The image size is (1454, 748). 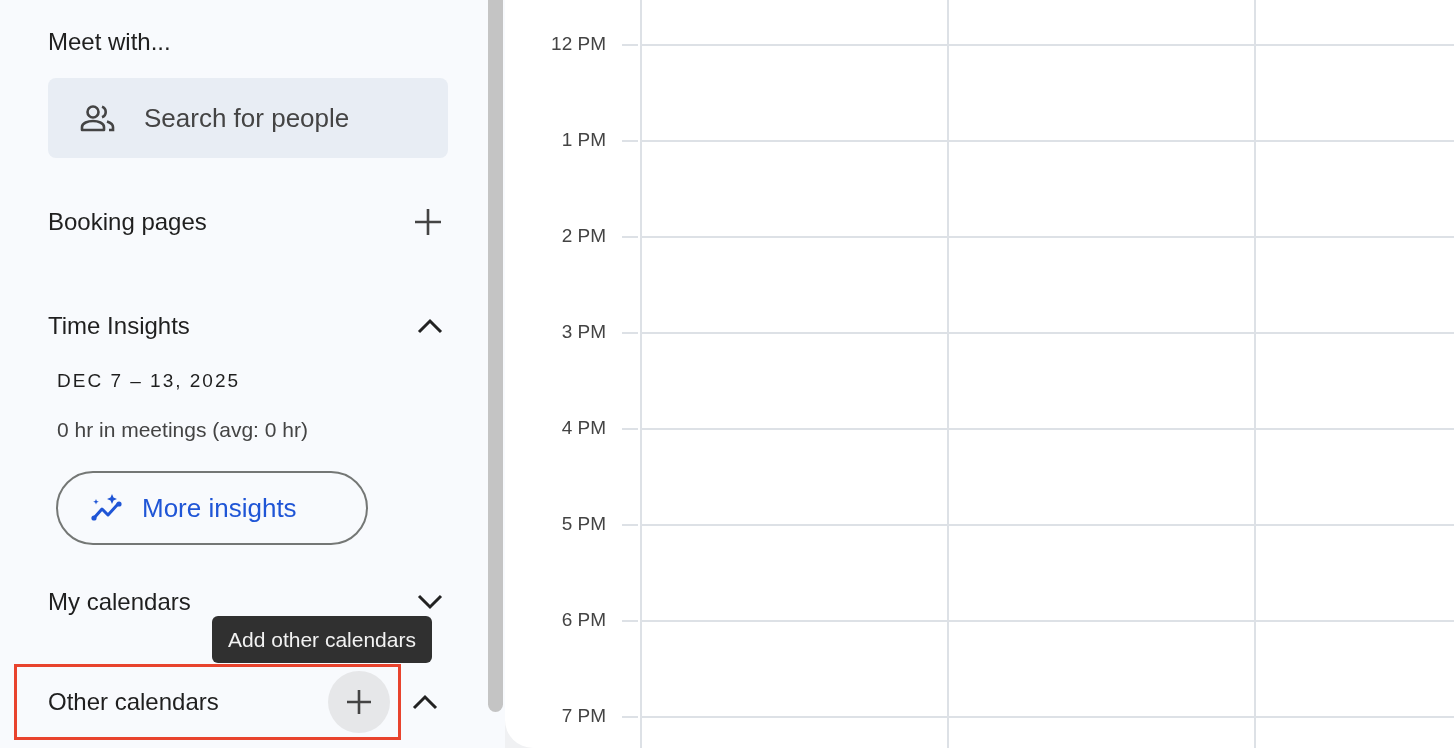 I want to click on tooltip: Add other calendars, so click(x=322, y=639).